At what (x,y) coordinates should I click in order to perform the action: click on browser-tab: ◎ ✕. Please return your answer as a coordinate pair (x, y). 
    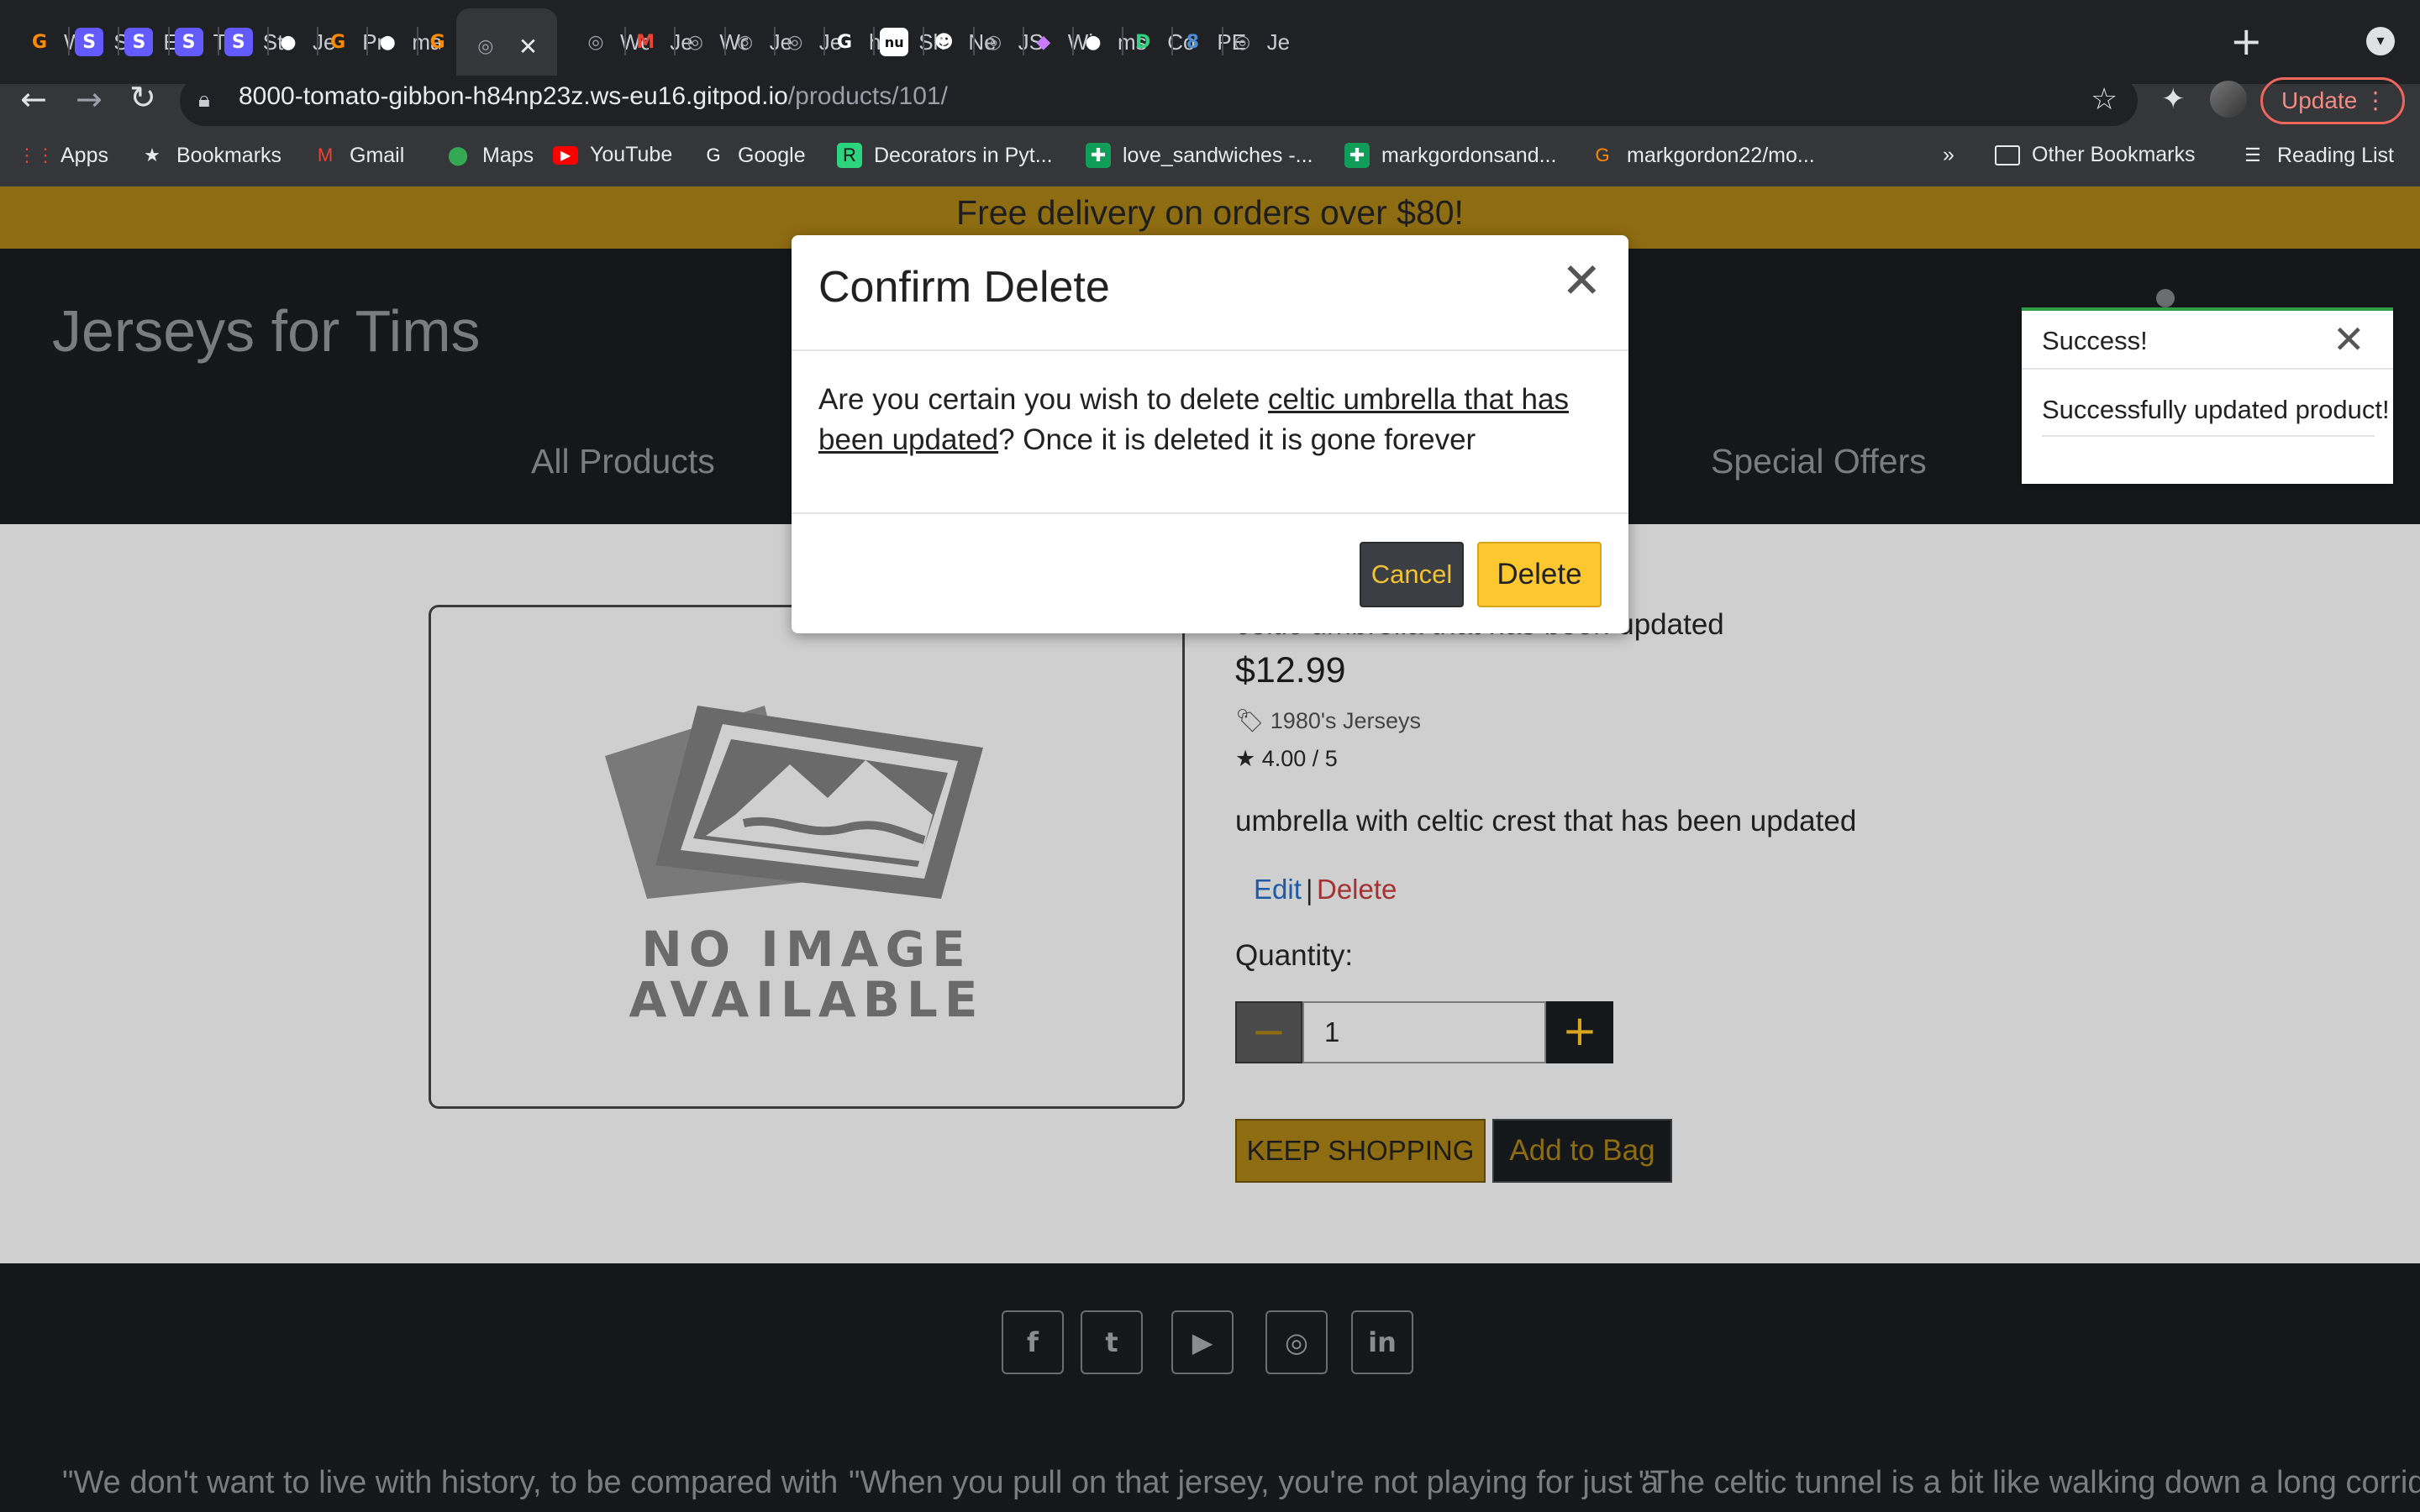
    Looking at the image, I should click on (506, 46).